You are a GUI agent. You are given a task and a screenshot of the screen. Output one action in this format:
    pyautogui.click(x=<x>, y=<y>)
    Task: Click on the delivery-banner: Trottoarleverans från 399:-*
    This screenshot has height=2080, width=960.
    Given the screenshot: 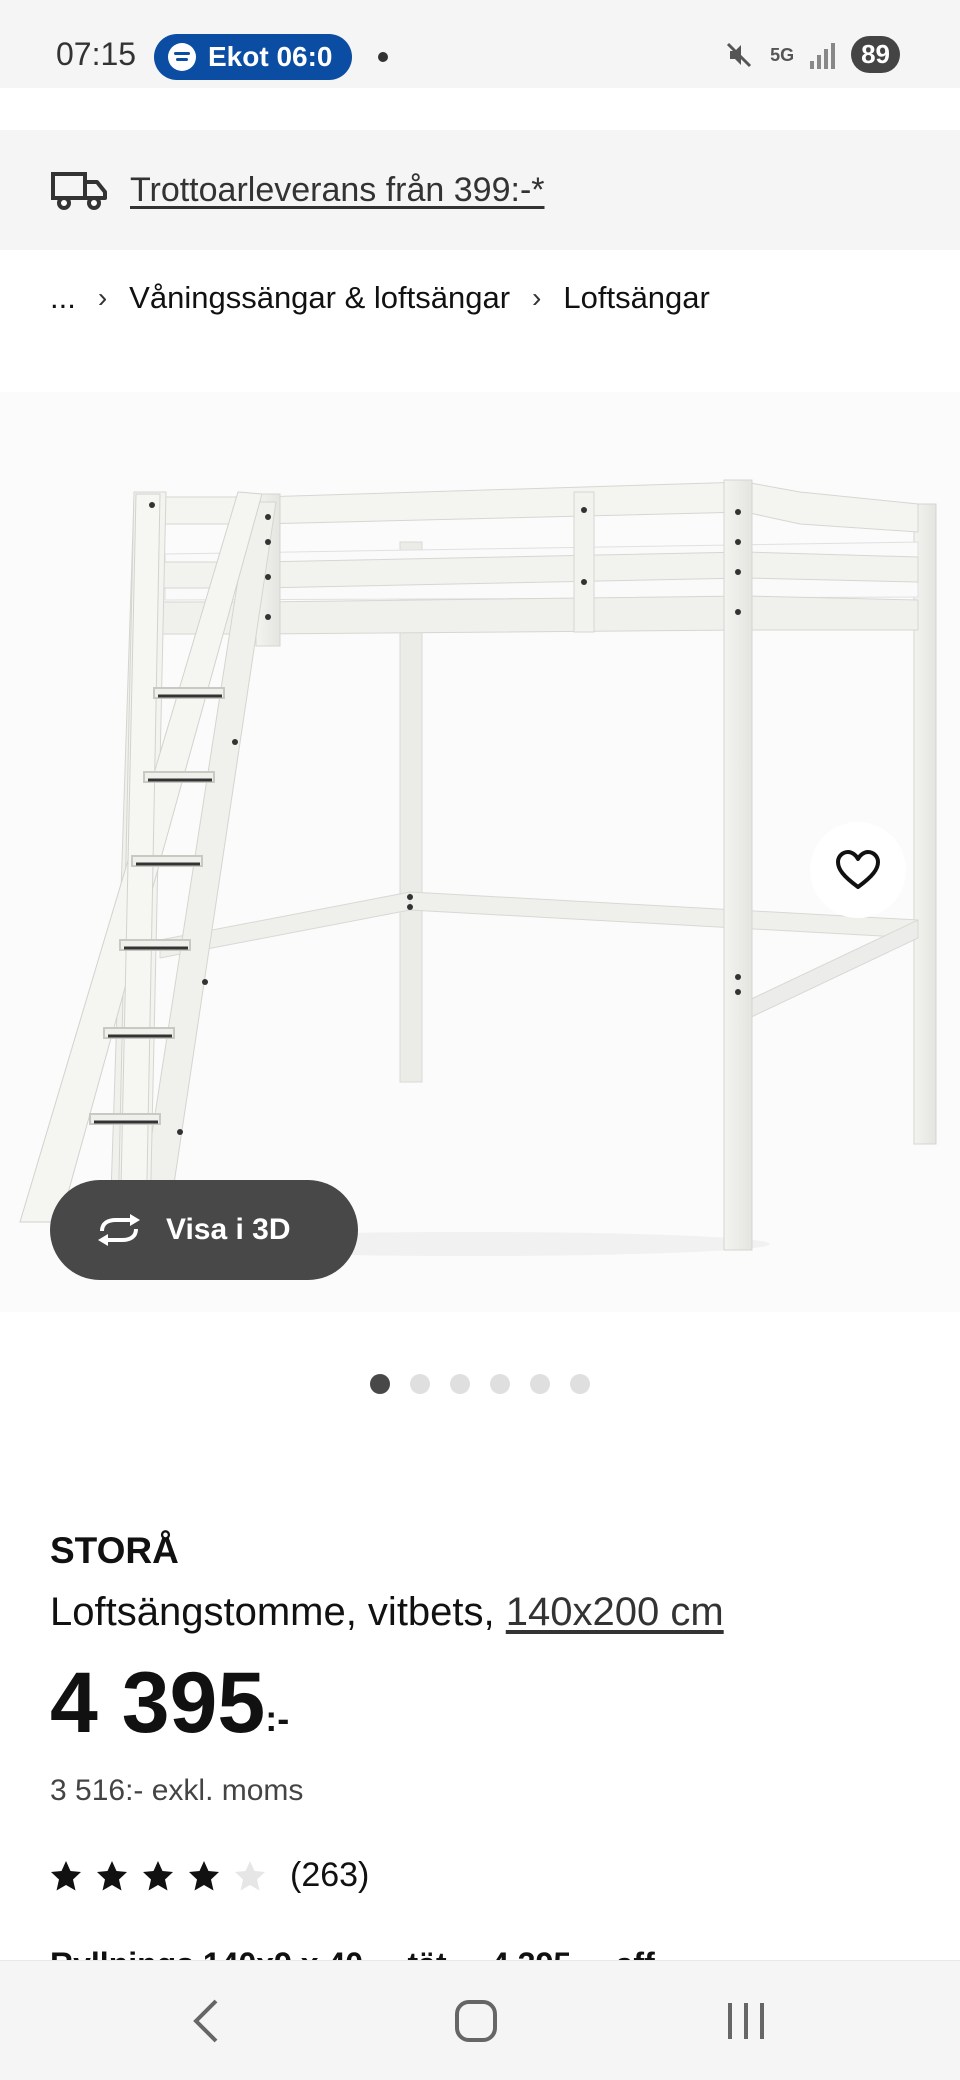 What is the action you would take?
    pyautogui.click(x=480, y=190)
    